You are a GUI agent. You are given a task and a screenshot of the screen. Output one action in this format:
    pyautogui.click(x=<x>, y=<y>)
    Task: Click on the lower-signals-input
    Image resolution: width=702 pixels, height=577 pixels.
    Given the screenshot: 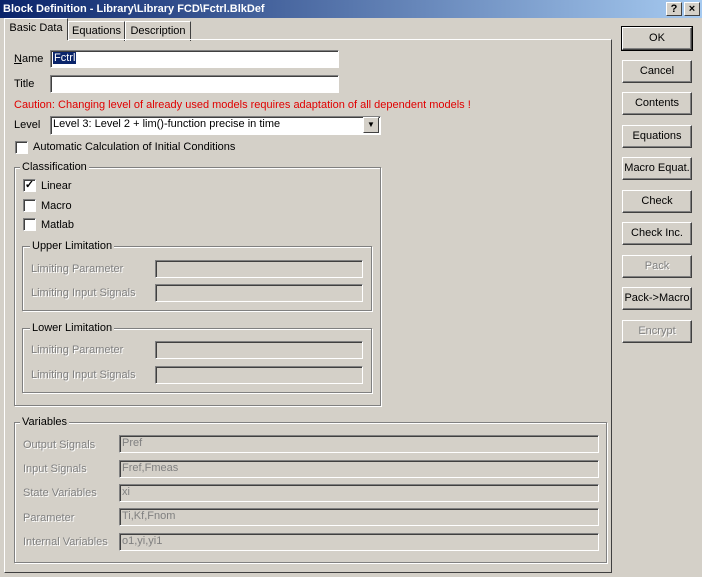 What is the action you would take?
    pyautogui.click(x=259, y=375)
    